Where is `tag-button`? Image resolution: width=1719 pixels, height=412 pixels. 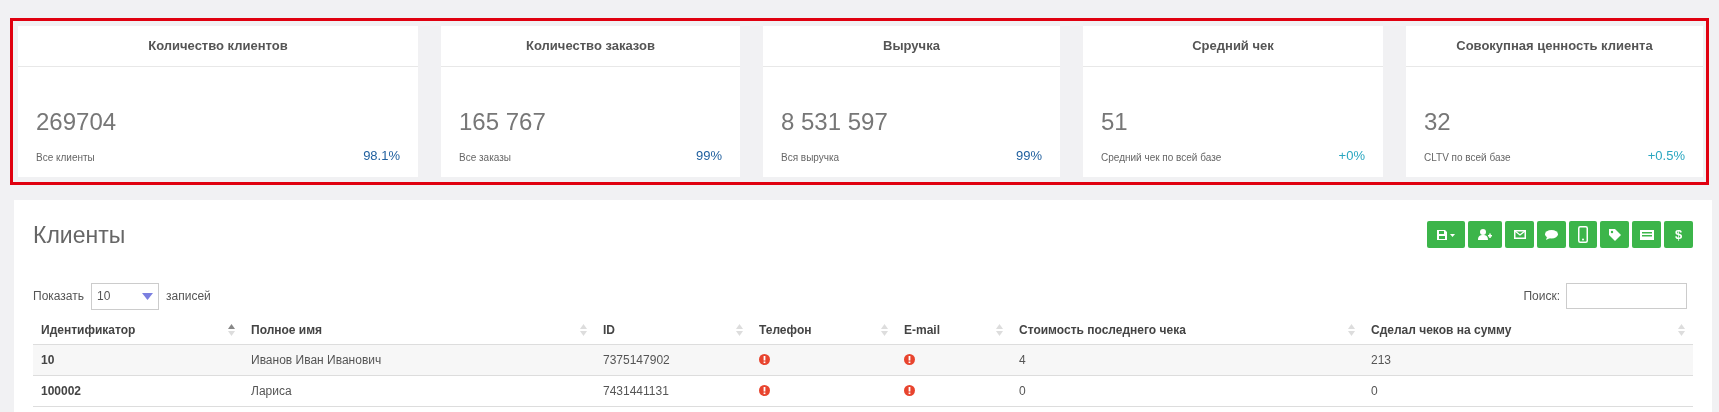 tag-button is located at coordinates (1614, 234).